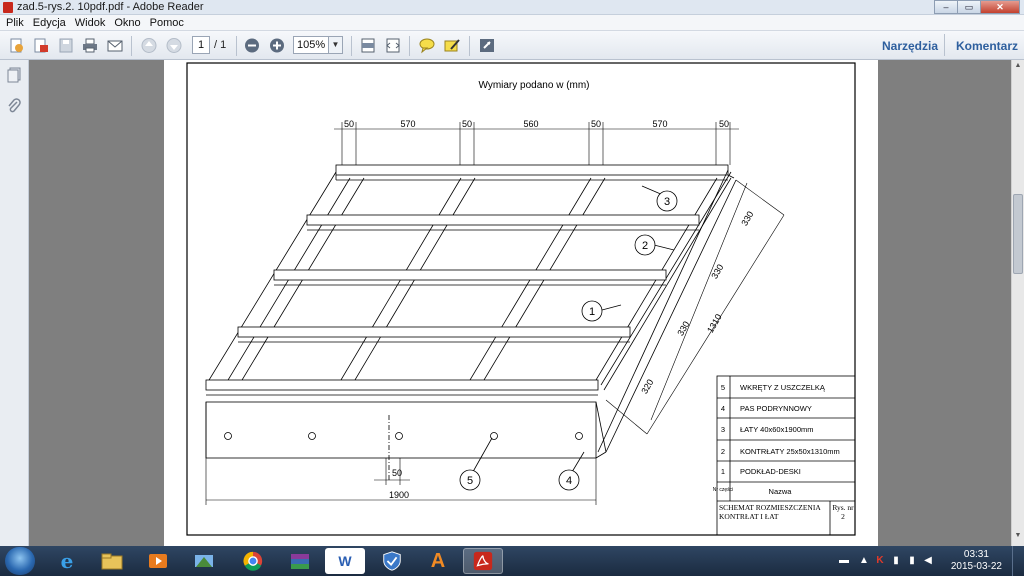 The height and width of the screenshot is (576, 1024). I want to click on zoom-select: 105% ▼, so click(318, 45).